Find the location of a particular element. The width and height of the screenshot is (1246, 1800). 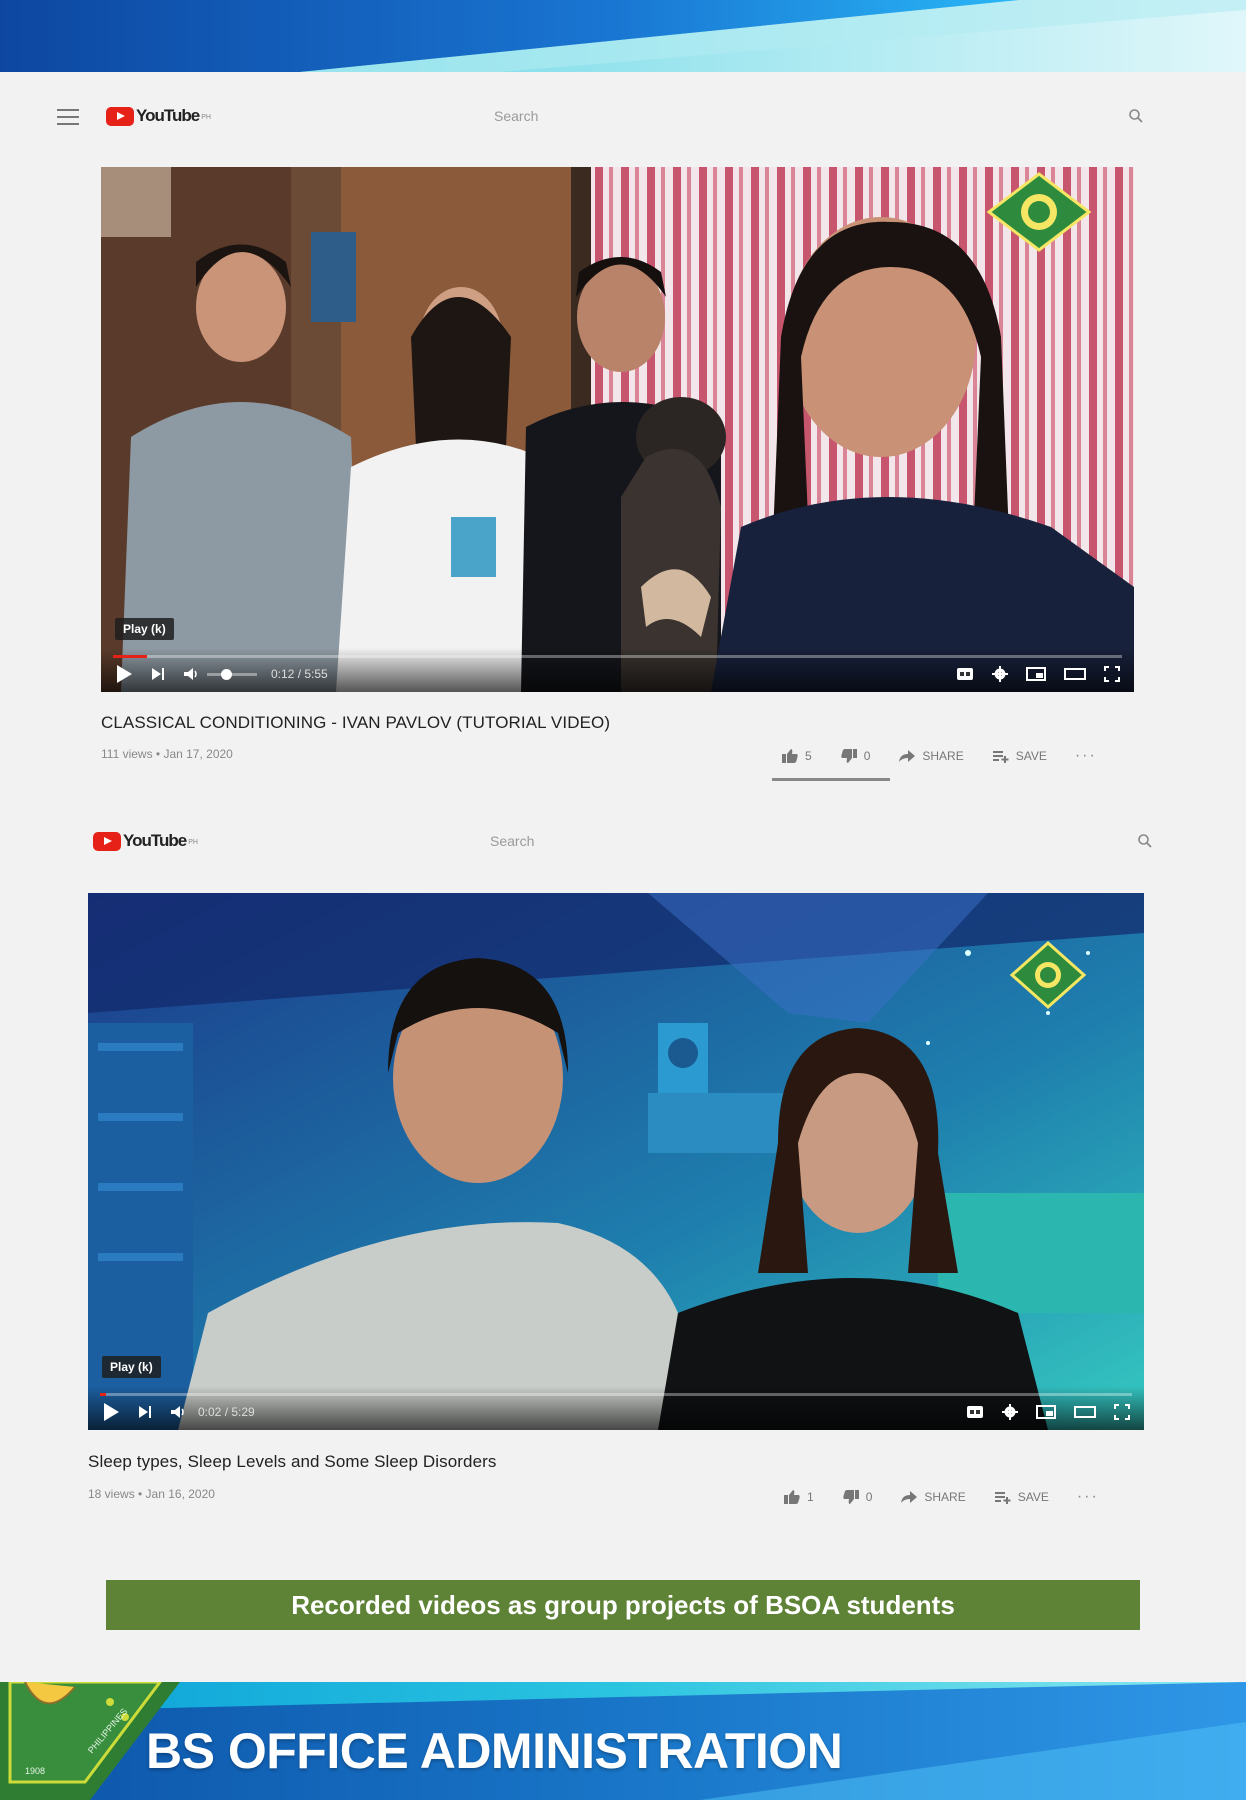

like-count: 1 is located at coordinates (810, 1497).